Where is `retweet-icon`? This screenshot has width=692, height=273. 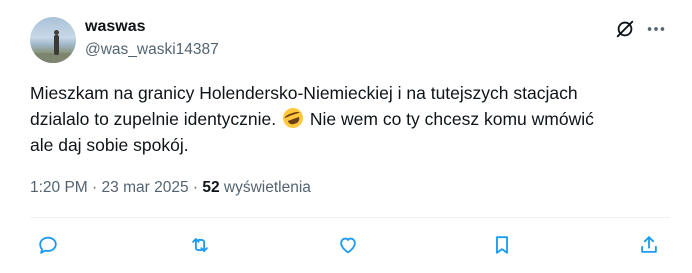
retweet-icon is located at coordinates (200, 245).